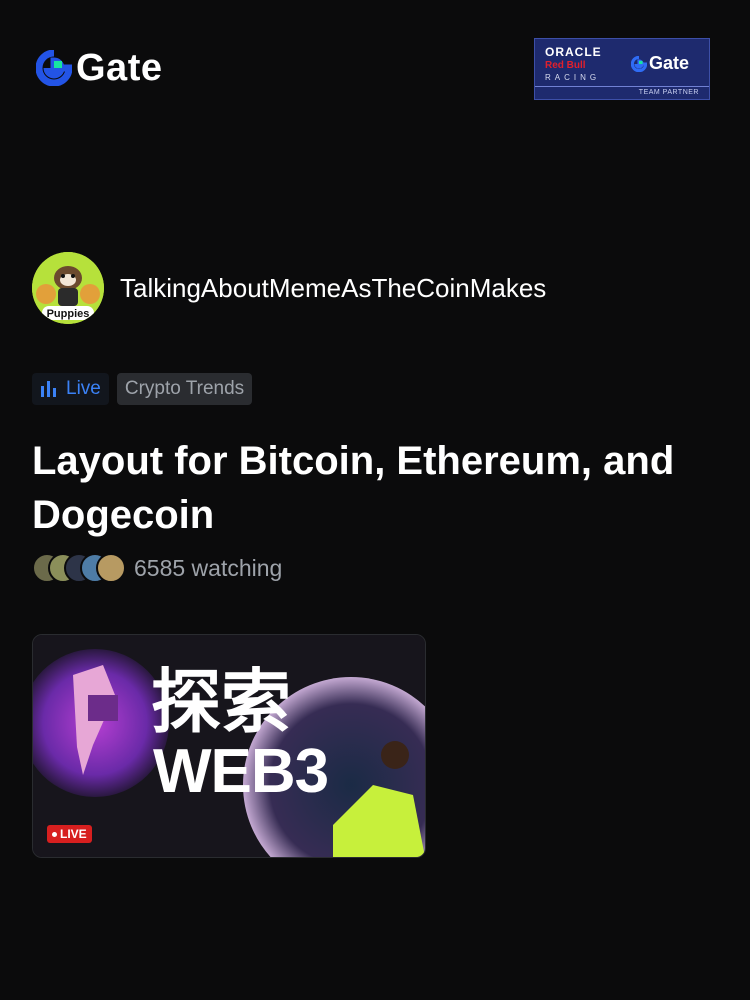  What do you see at coordinates (221, 702) in the screenshot?
I see `thumbnail-headline-cn: 探索` at bounding box center [221, 702].